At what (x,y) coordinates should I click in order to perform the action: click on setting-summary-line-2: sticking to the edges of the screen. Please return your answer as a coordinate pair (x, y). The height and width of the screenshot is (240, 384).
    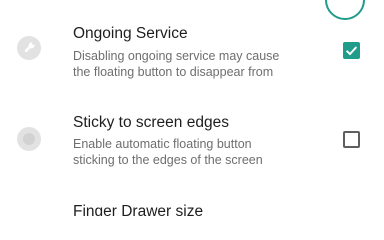
    Looking at the image, I should click on (168, 160).